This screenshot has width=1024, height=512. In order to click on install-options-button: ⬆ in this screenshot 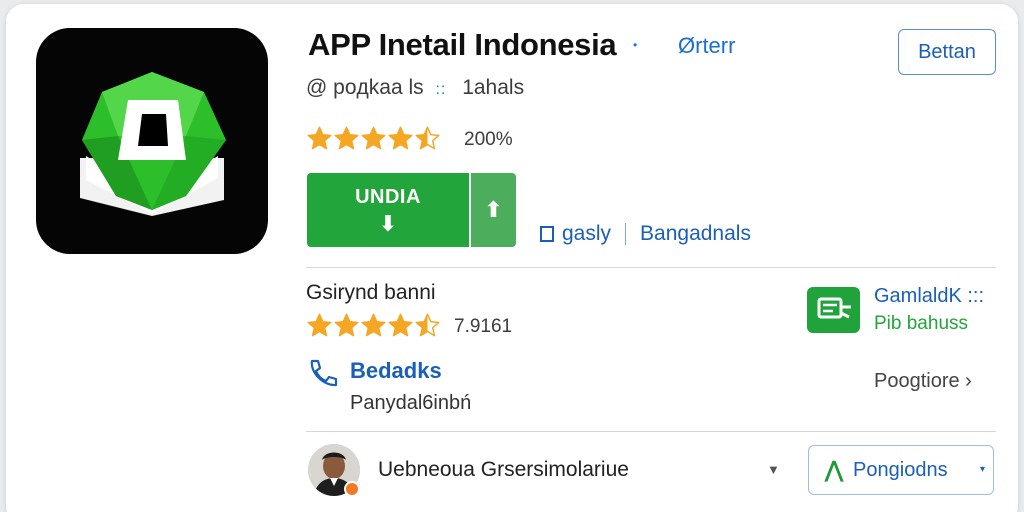, I will do `click(493, 210)`.